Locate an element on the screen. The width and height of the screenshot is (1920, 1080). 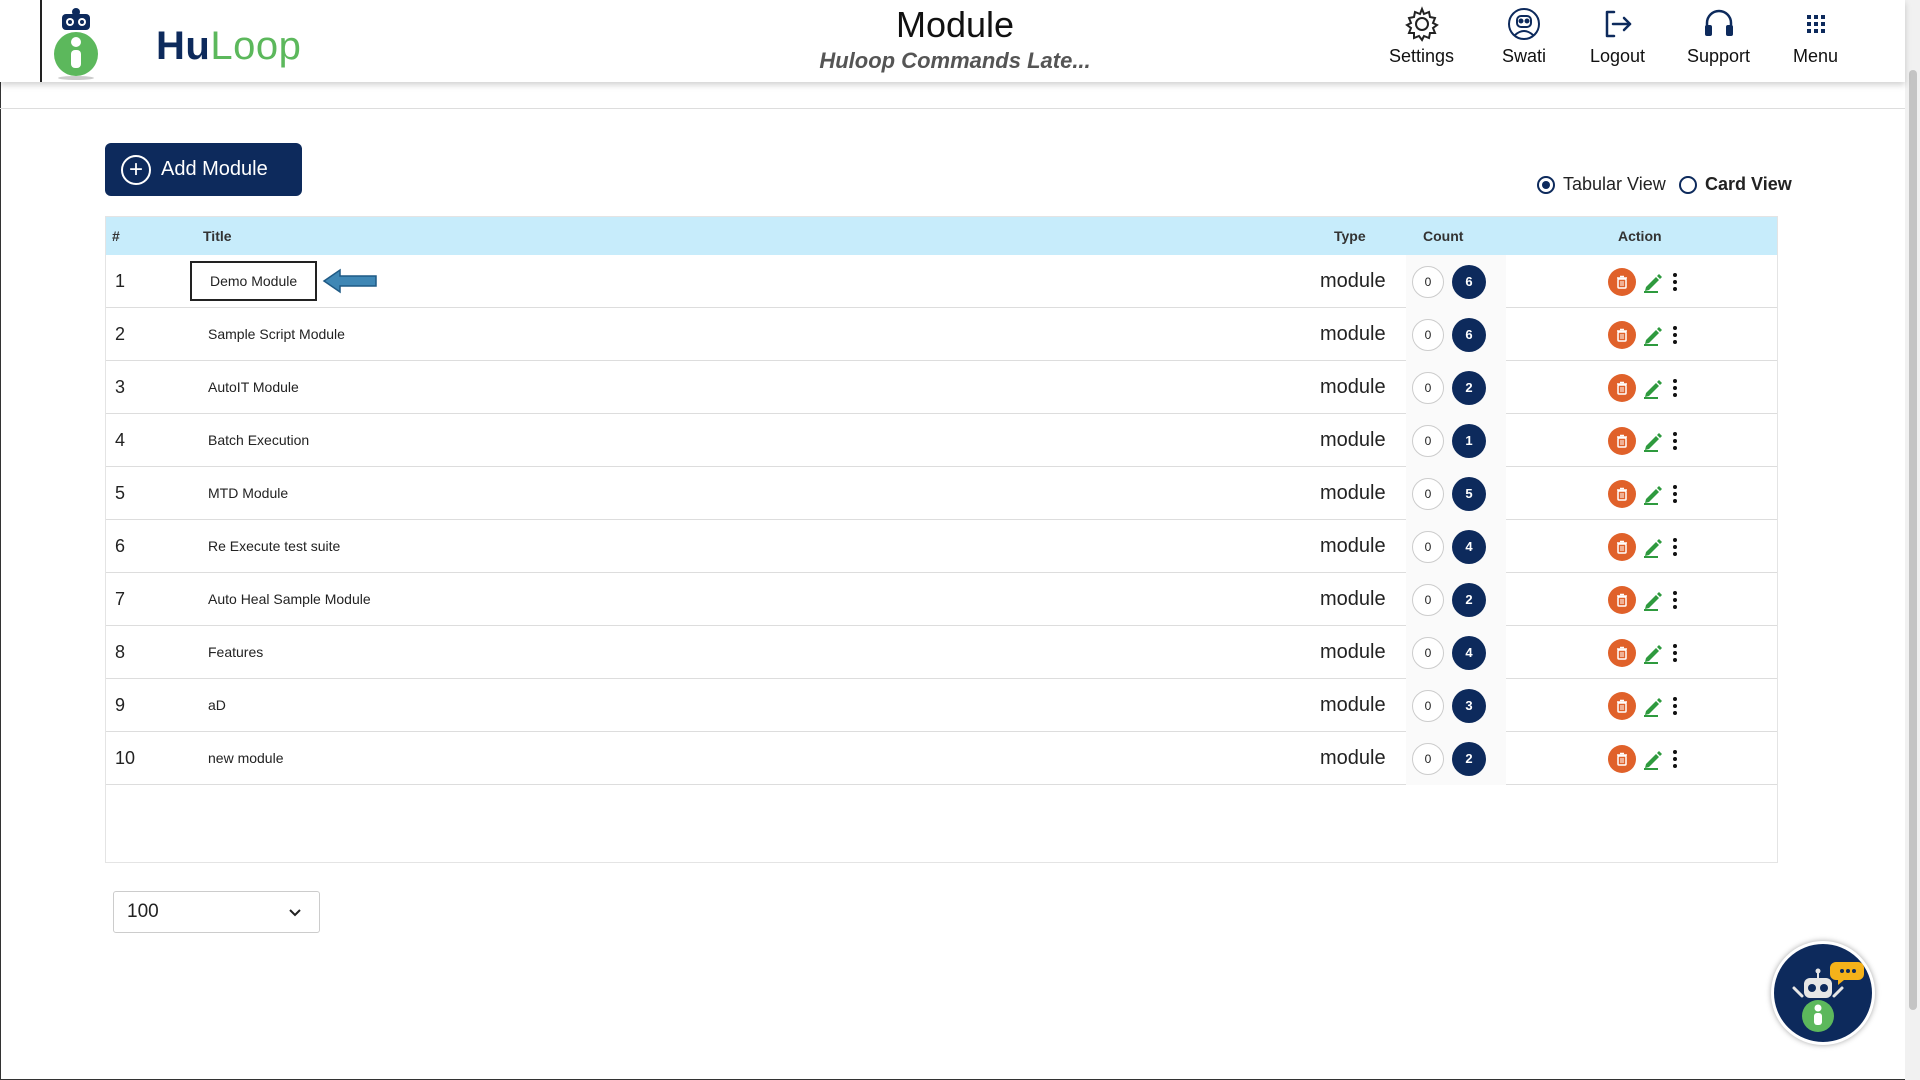
nav-support: Support is located at coordinates (1718, 36).